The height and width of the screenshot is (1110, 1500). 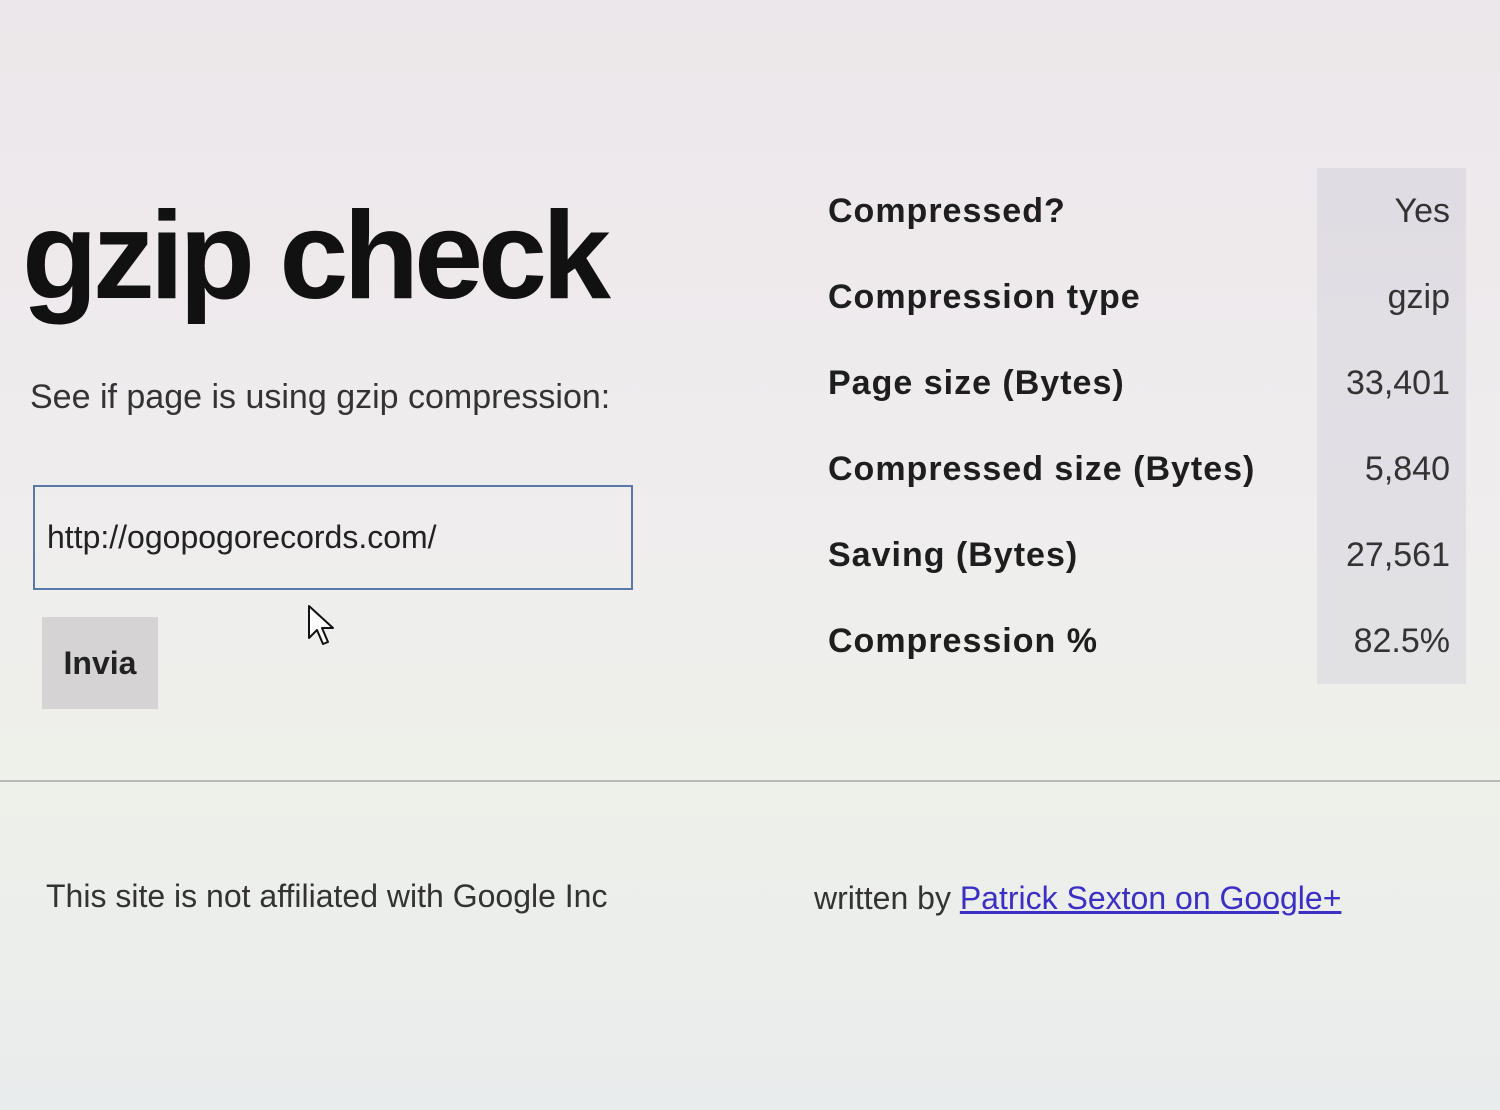 What do you see at coordinates (1391, 297) in the screenshot?
I see `result-value: gzip` at bounding box center [1391, 297].